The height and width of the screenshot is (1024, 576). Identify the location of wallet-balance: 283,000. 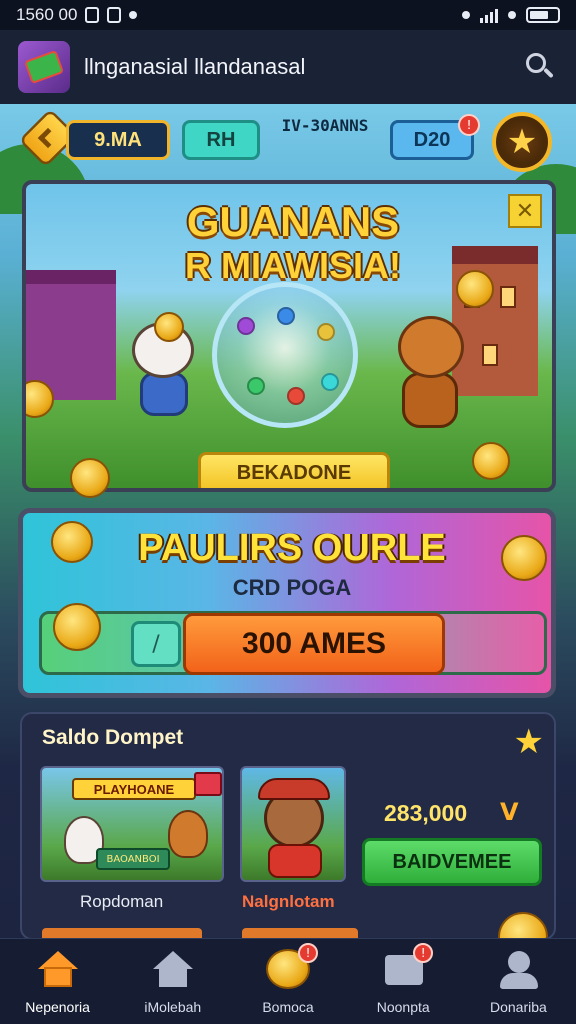
(426, 813).